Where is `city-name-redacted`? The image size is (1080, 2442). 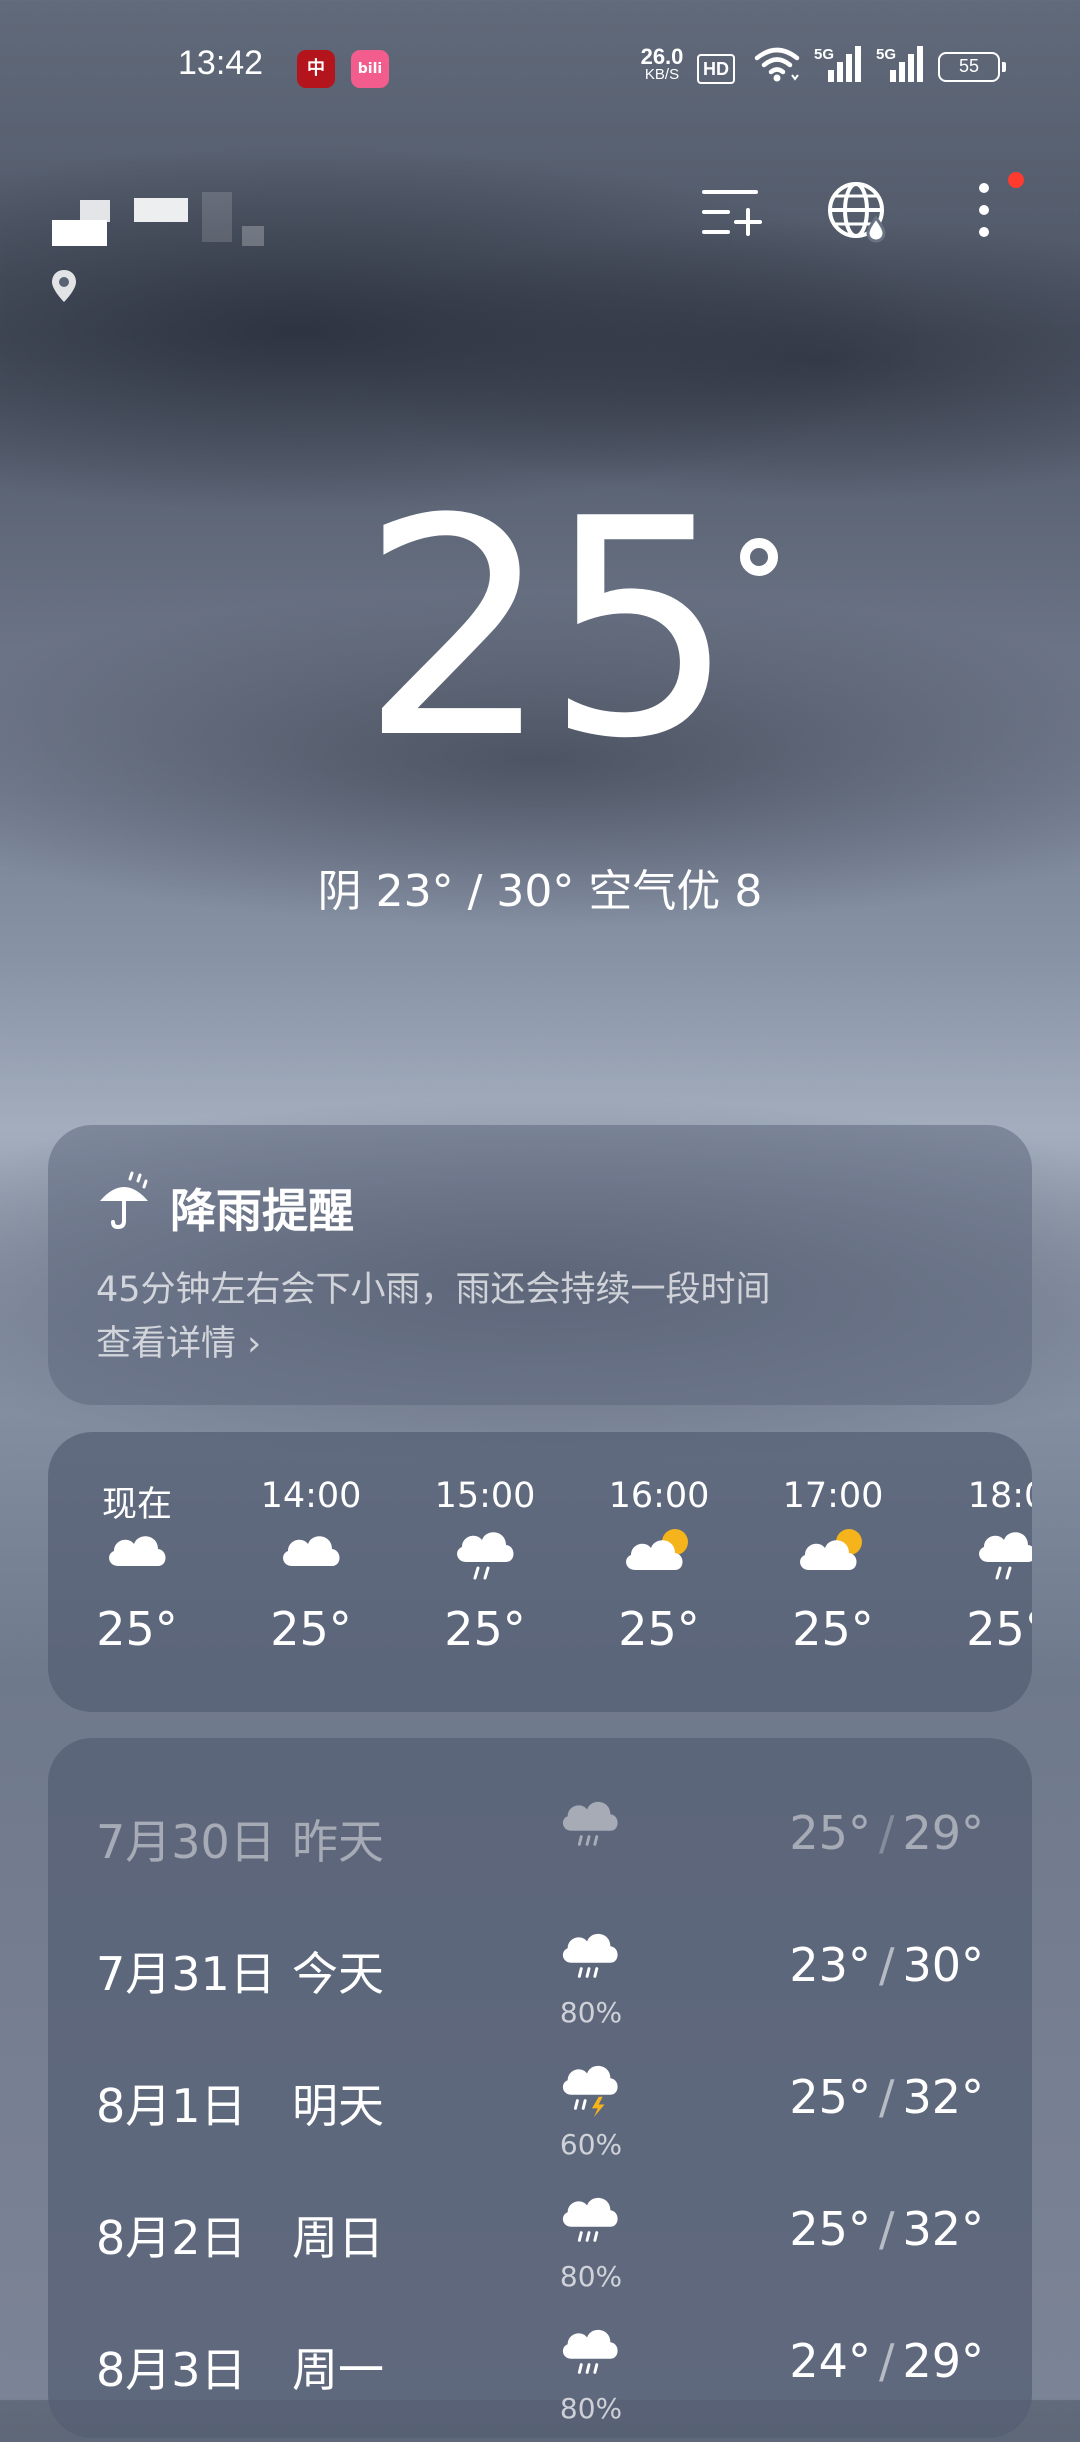
city-name-redacted is located at coordinates (162, 225).